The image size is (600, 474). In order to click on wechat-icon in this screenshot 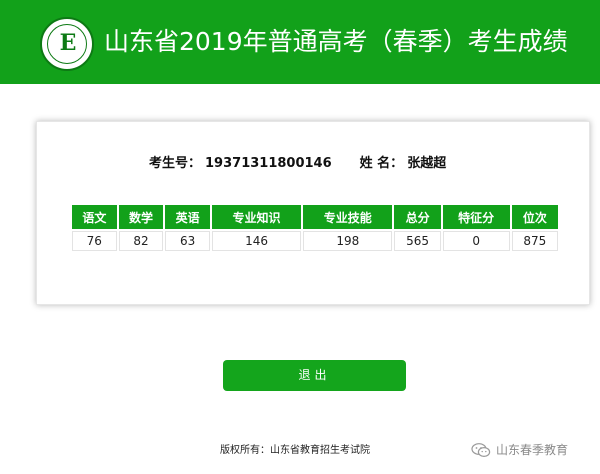, I will do `click(481, 450)`.